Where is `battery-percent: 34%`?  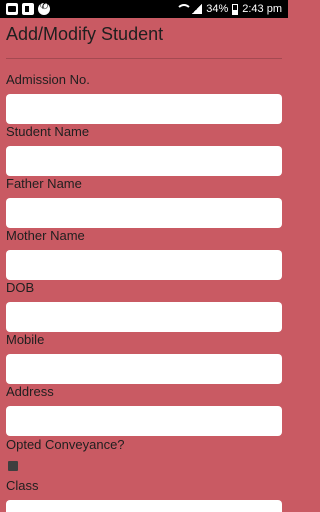
battery-percent: 34% is located at coordinates (217, 9).